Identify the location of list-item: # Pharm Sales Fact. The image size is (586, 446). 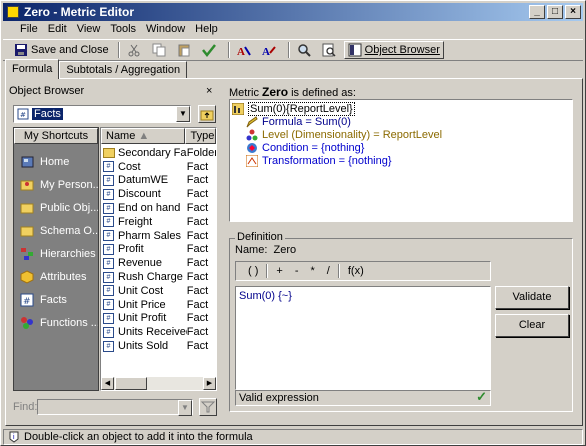
(158, 236).